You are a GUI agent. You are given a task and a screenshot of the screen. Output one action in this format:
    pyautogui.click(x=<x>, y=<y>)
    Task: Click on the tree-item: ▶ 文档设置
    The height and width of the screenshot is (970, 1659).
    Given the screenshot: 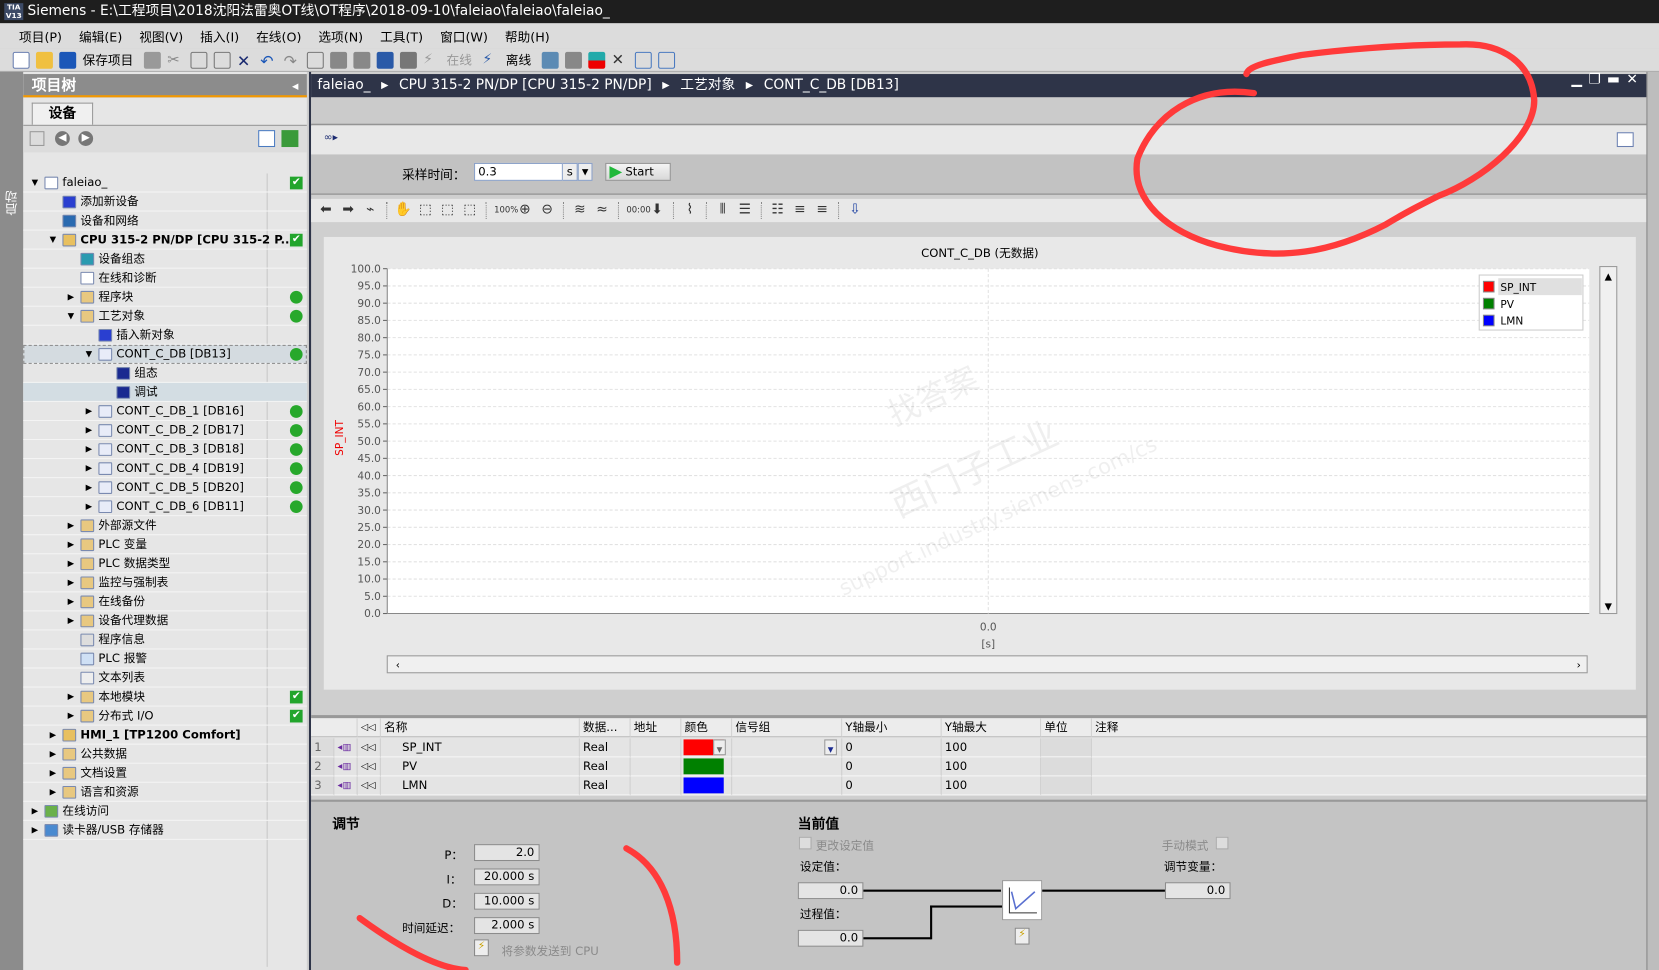 What is the action you would take?
    pyautogui.click(x=165, y=773)
    